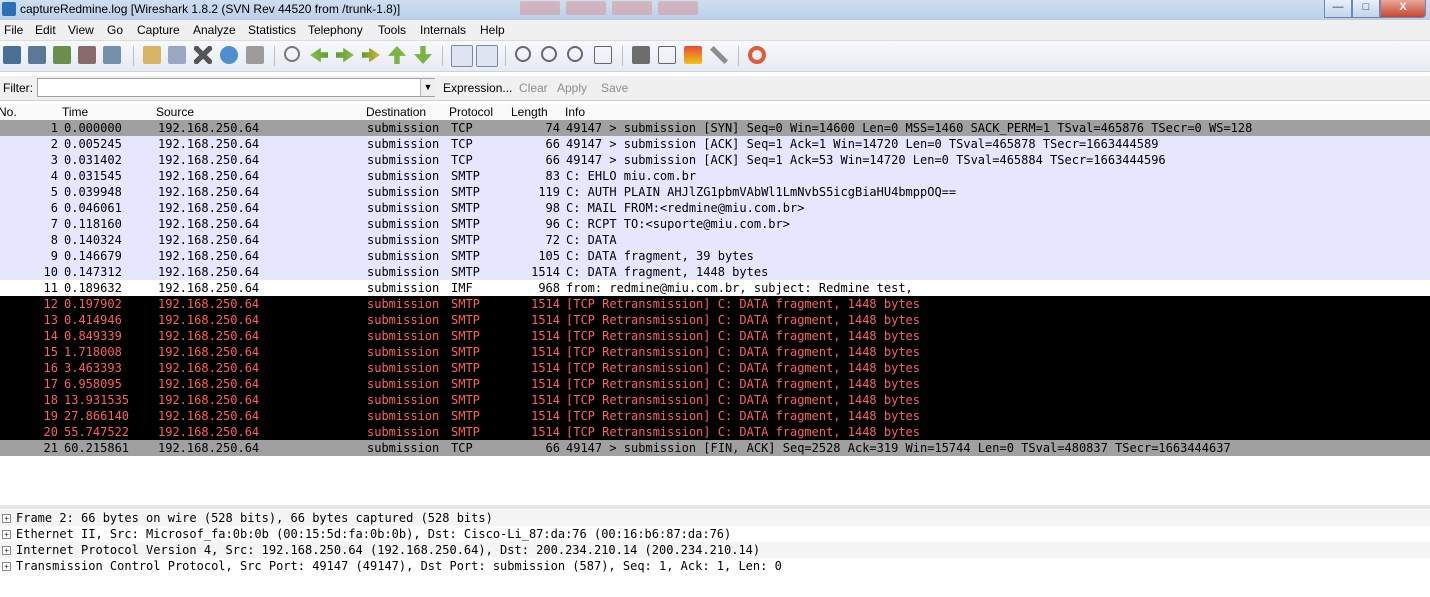 The image size is (1430, 597). I want to click on column-header-destination: Destination, so click(396, 112).